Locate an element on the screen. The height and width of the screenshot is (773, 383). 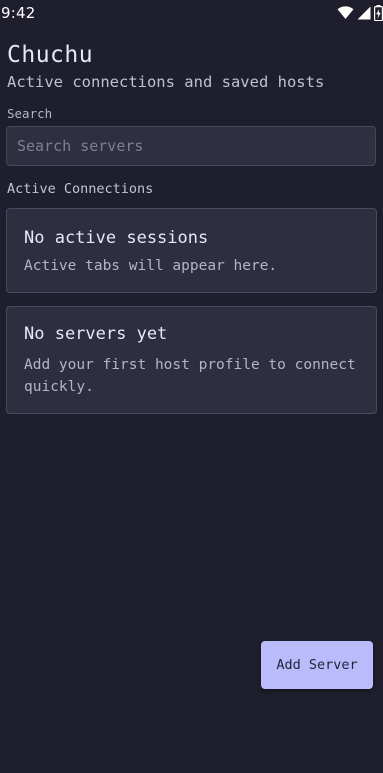
wifi-icon is located at coordinates (345, 13).